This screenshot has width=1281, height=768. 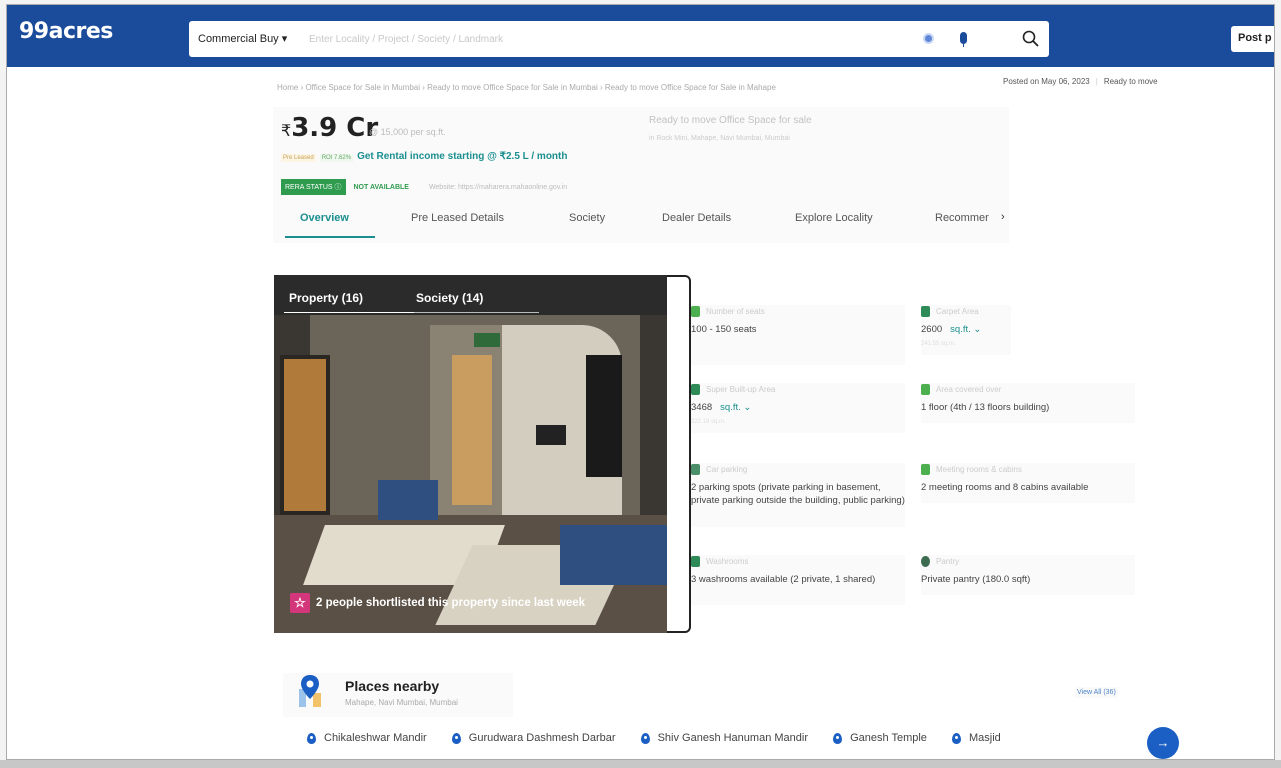 What do you see at coordinates (66, 31) in the screenshot?
I see `site-logo: 99acres` at bounding box center [66, 31].